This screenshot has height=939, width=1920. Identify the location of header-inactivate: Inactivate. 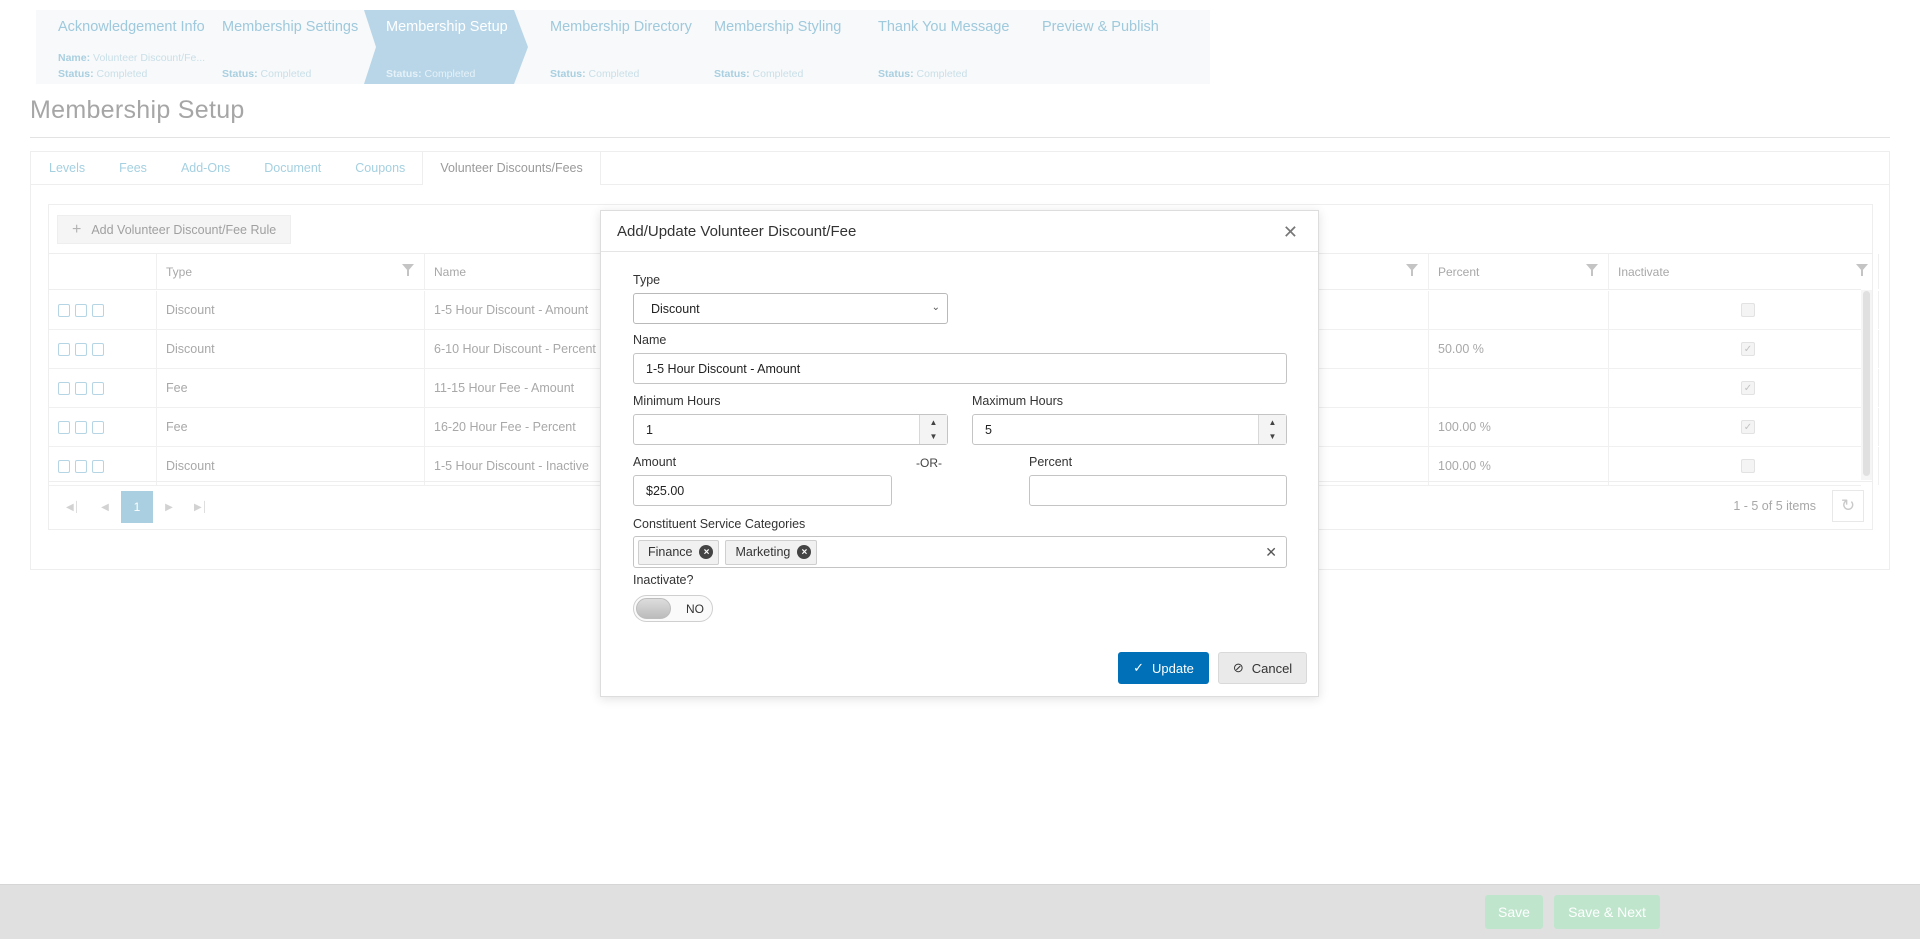
(1744, 271).